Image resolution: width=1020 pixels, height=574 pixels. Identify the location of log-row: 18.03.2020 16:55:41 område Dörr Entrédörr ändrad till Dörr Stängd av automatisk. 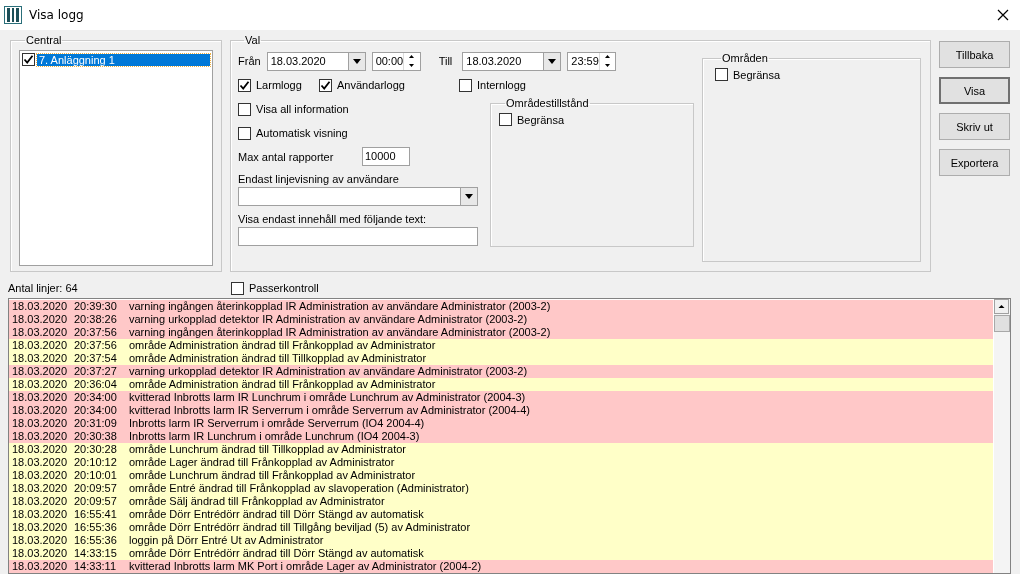
(501, 514).